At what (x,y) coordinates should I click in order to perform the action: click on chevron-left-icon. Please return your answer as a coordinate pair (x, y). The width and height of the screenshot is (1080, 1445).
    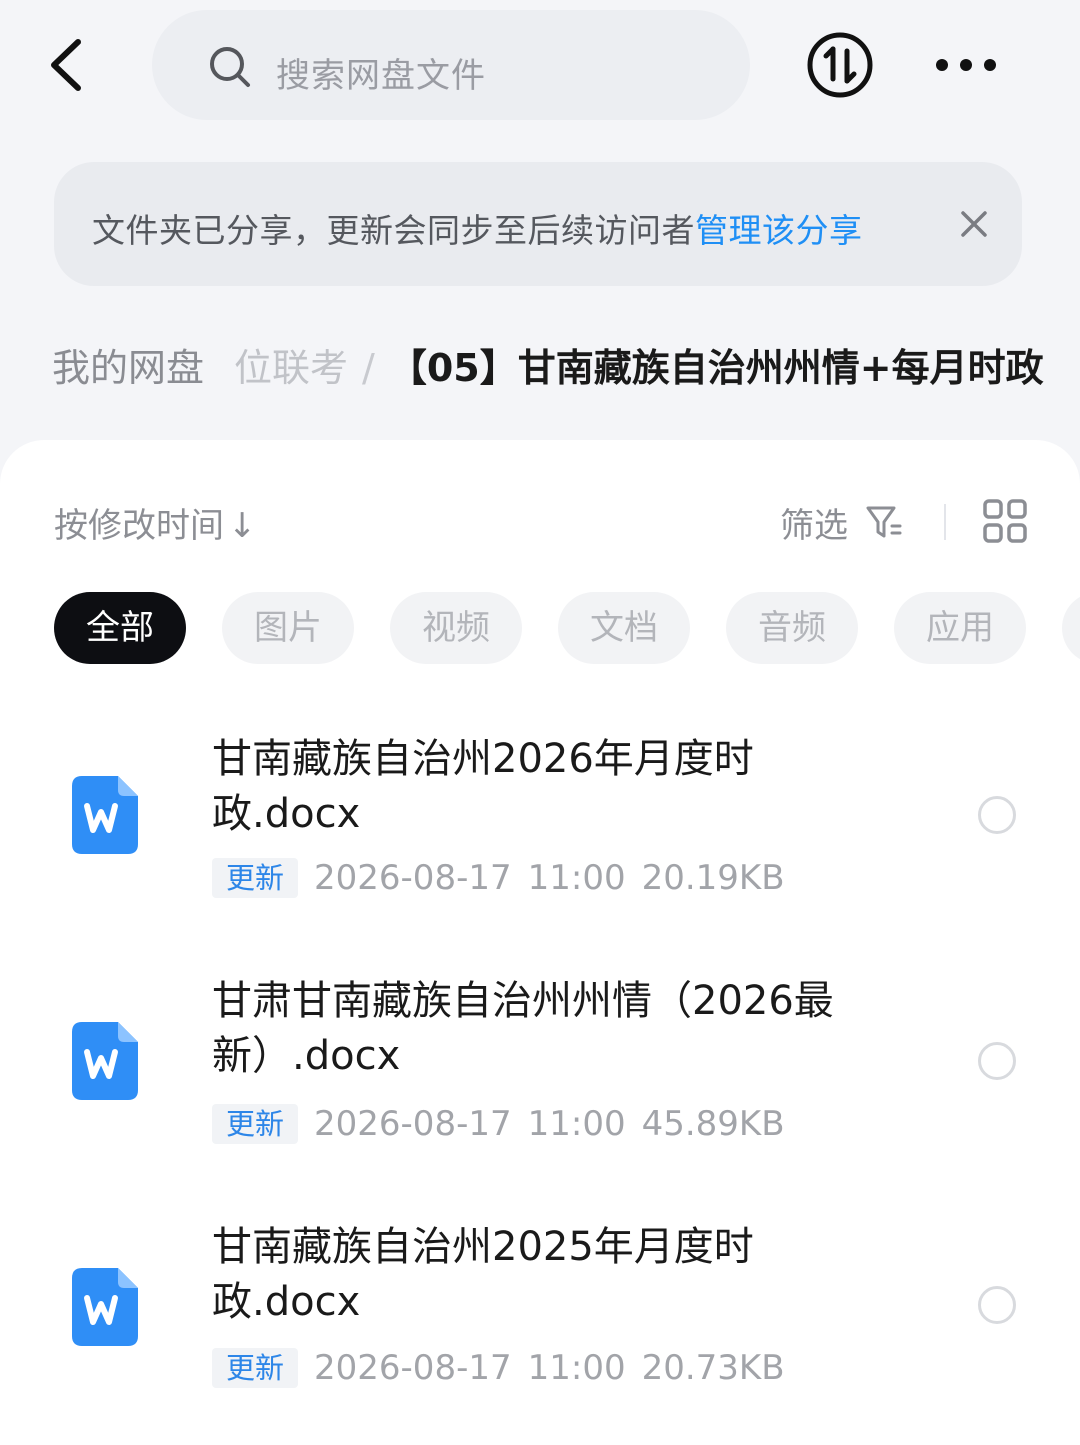
    Looking at the image, I should click on (66, 65).